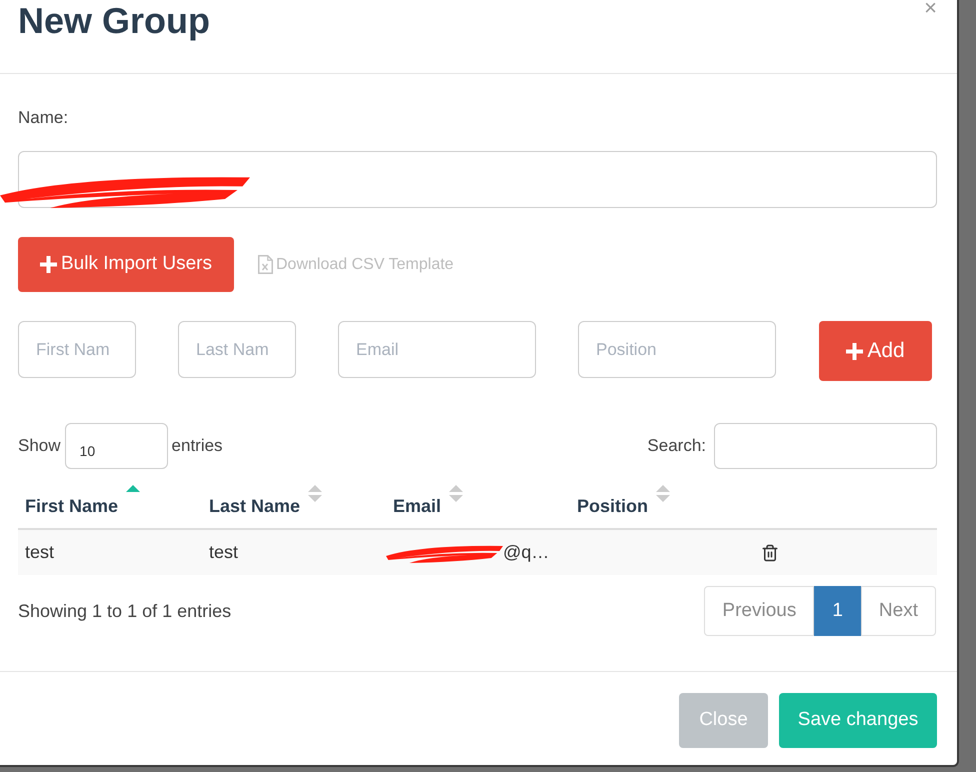 The height and width of the screenshot is (772, 976). What do you see at coordinates (930, 10) in the screenshot?
I see `close-button: ×` at bounding box center [930, 10].